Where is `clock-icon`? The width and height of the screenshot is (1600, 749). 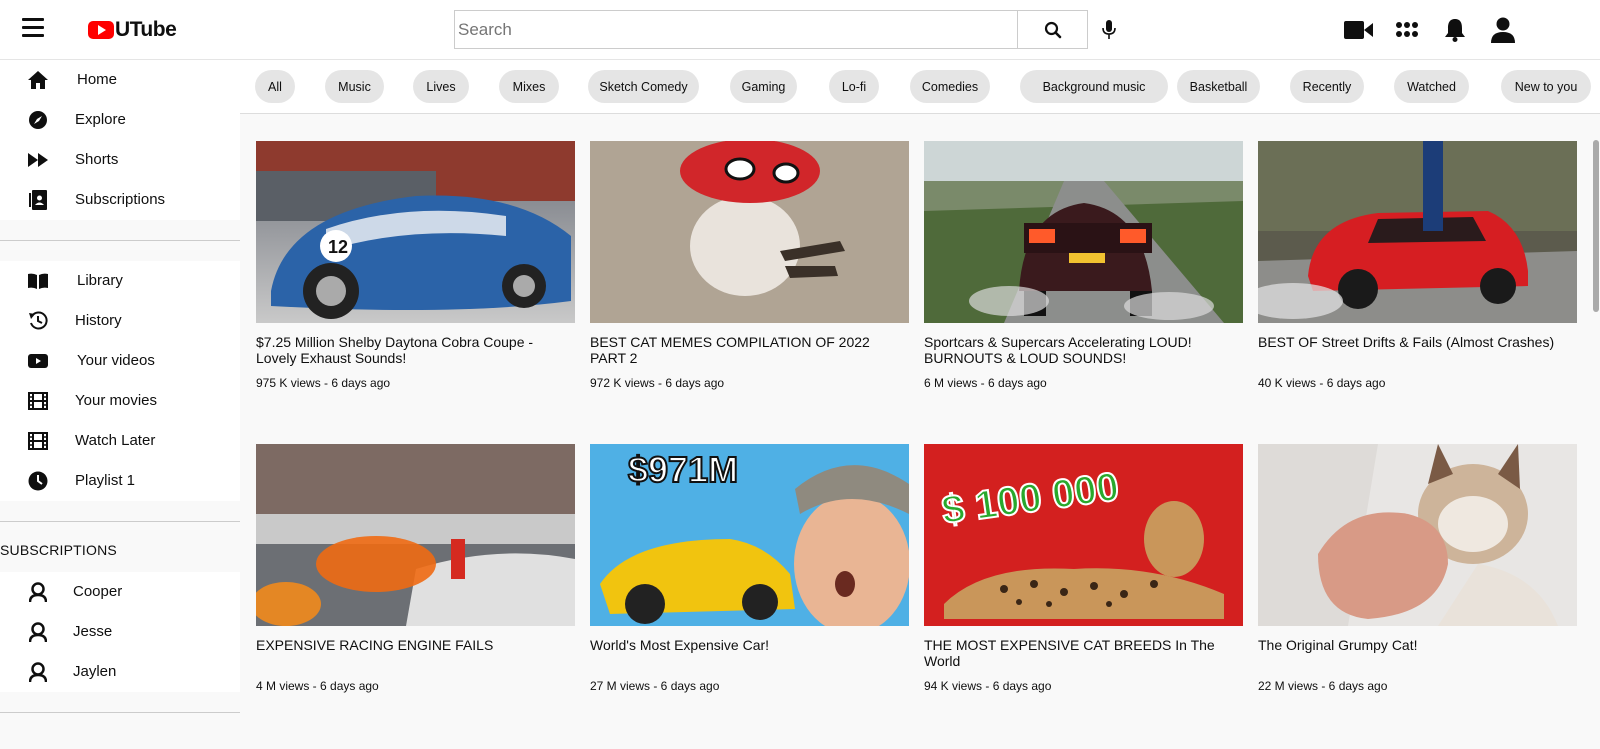 clock-icon is located at coordinates (38, 481).